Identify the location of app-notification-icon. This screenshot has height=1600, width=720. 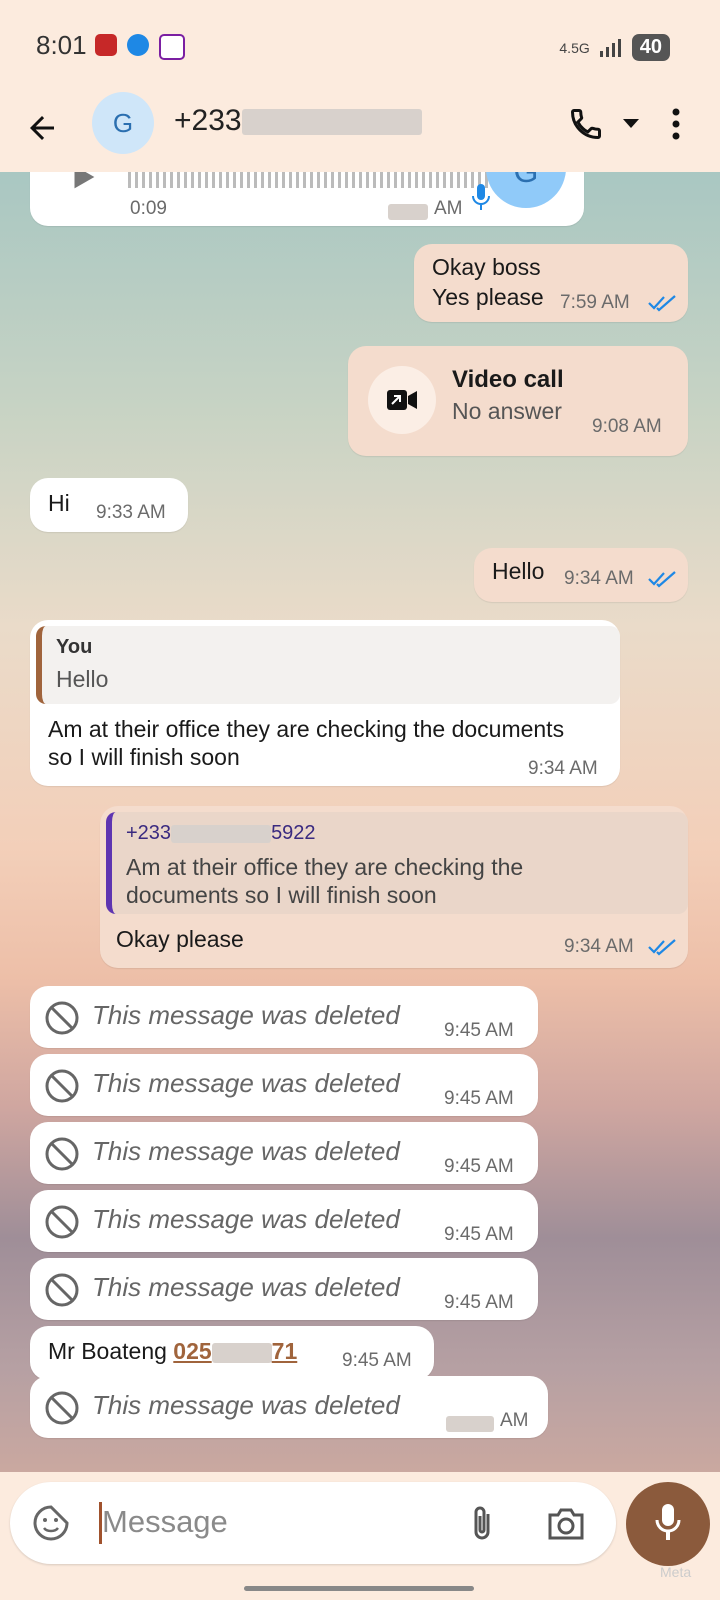
(106, 45).